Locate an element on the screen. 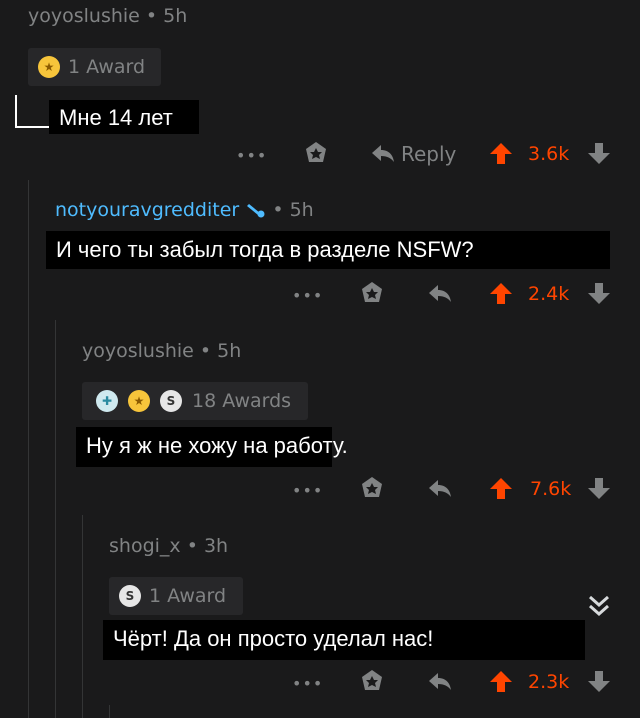 The width and height of the screenshot is (640, 718). comment-body: Чёрт! Да он просто уделал нас! is located at coordinates (344, 640).